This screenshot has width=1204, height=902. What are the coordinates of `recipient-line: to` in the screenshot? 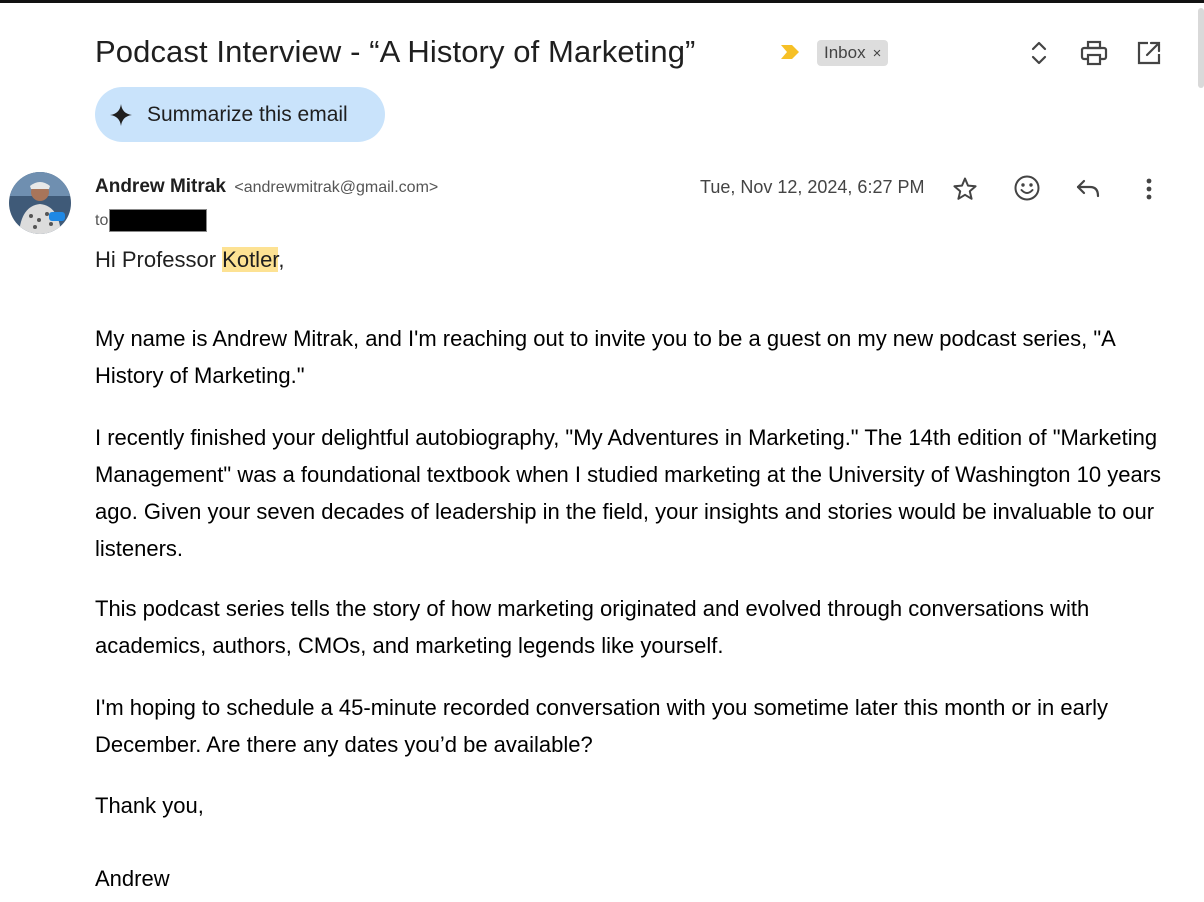 It's located at (151, 220).